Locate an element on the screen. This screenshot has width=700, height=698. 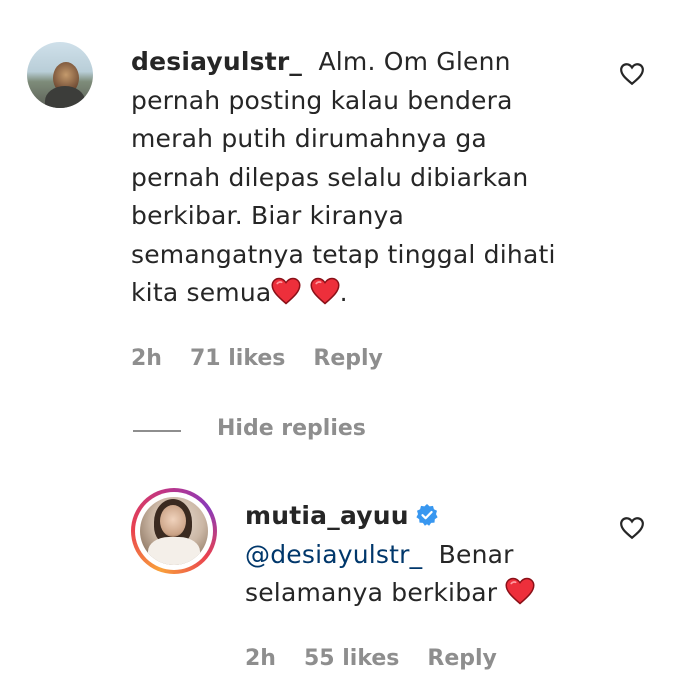
comment-meta: 2h 71 likes Reply is located at coordinates (271, 358).